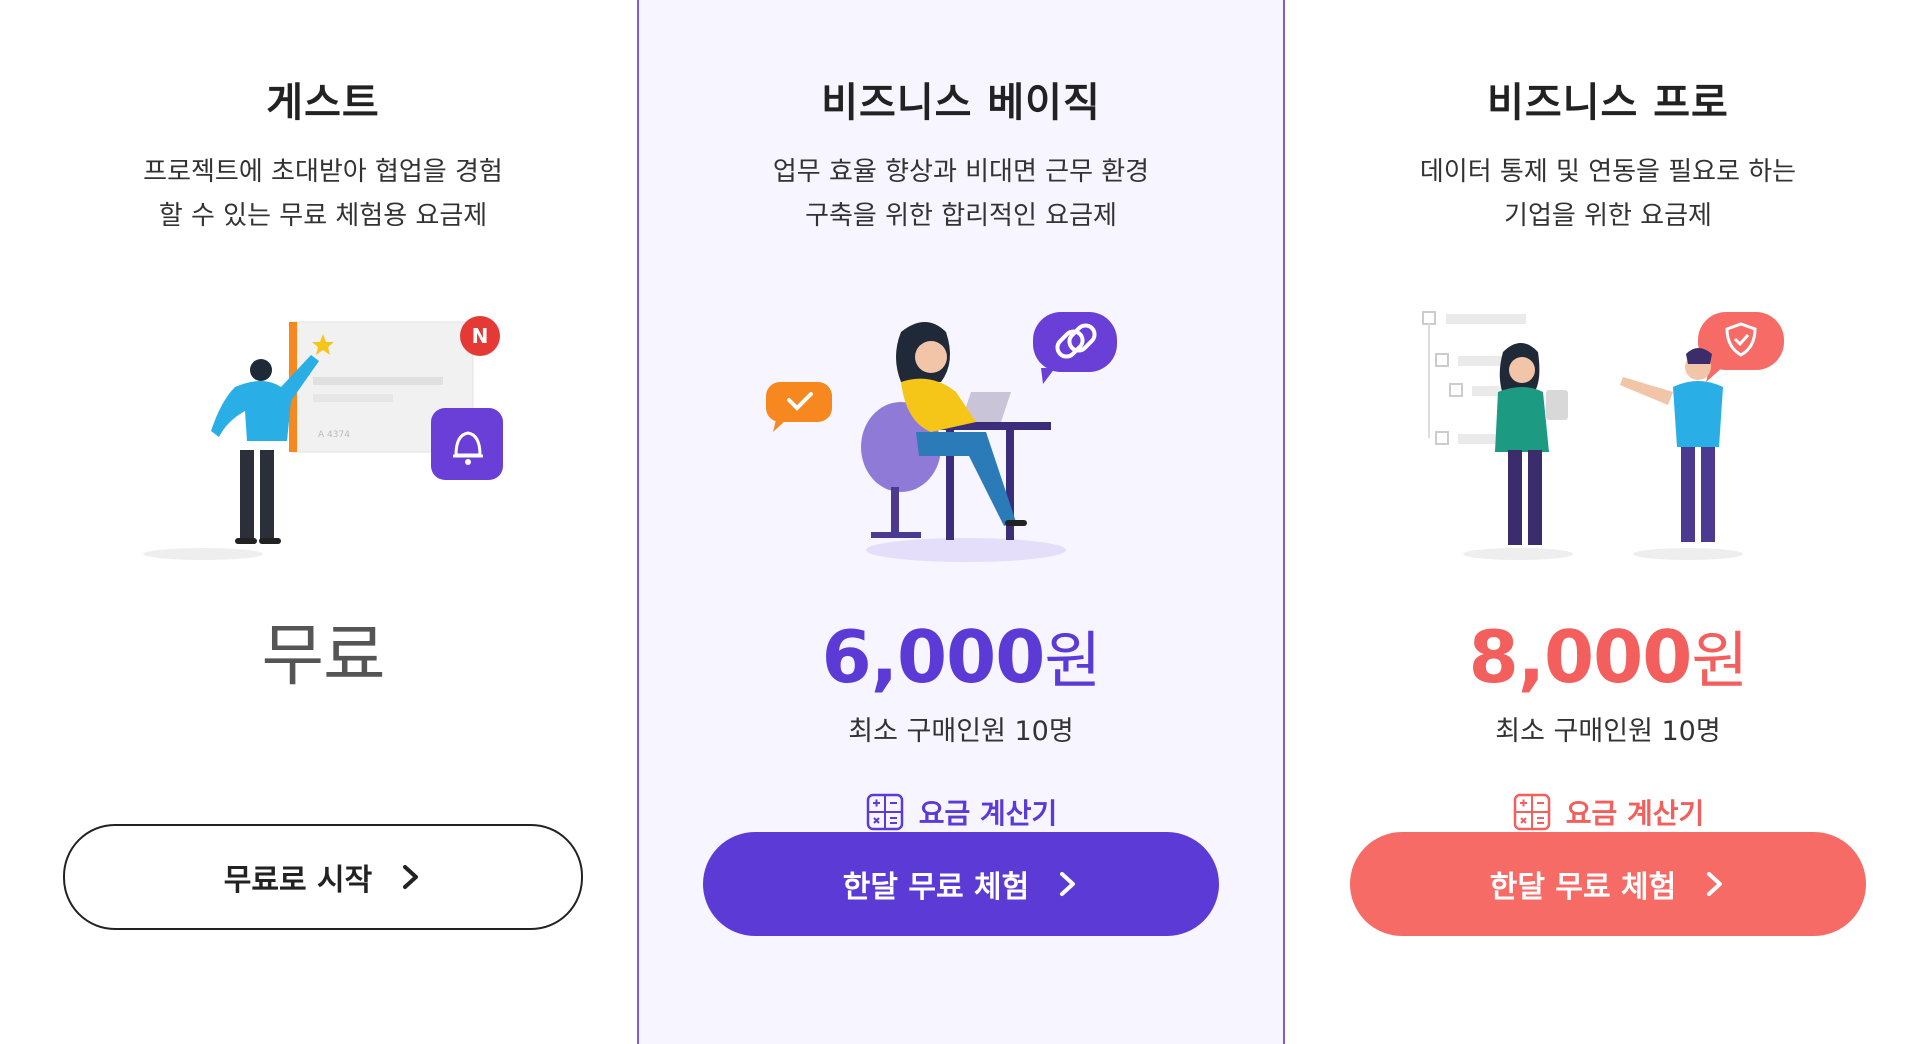 Image resolution: width=1920 pixels, height=1044 pixels. I want to click on plan-description-line: 기업을 위한 요금제, so click(1608, 216).